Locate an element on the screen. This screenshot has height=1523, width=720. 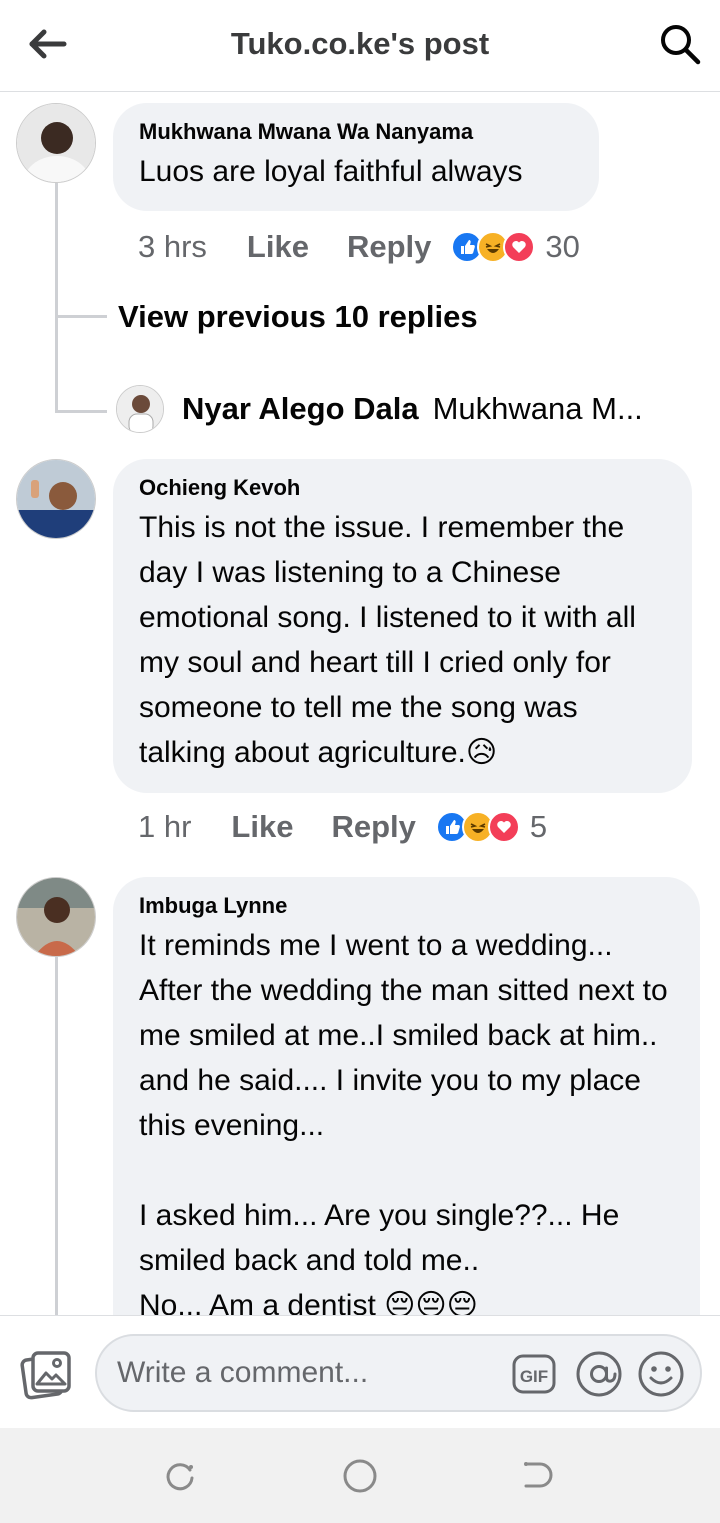
comment-input-container: GIF is located at coordinates (398, 1373).